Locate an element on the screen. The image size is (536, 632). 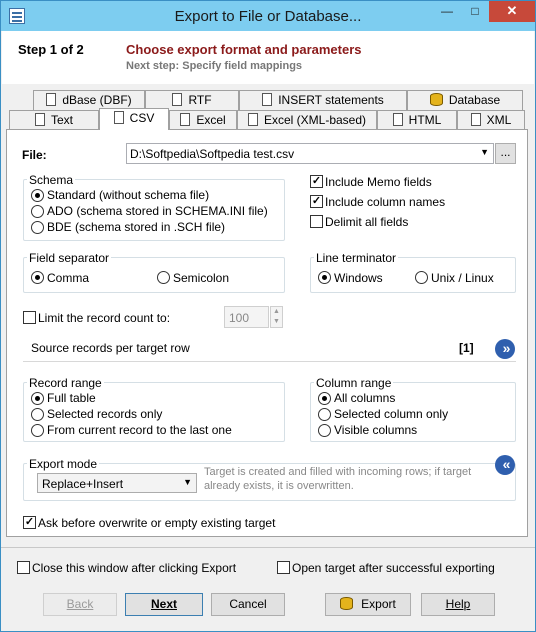
page-title: Choose export format and parameters is located at coordinates (244, 49).